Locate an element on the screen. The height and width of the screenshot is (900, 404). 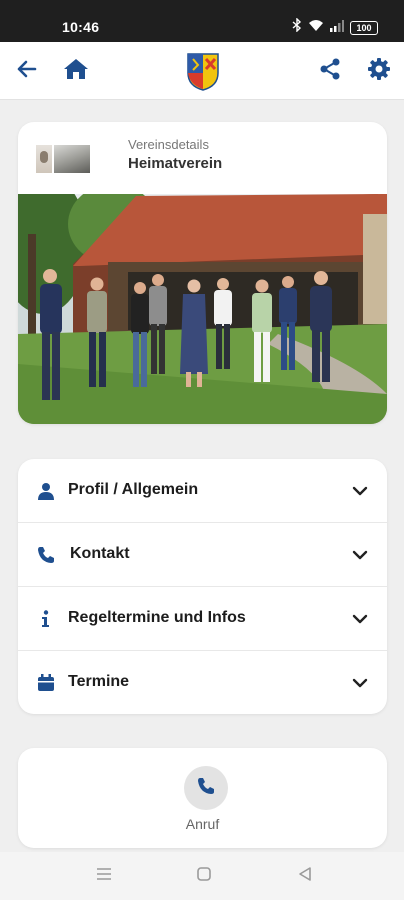
back-button is located at coordinates (26, 71).